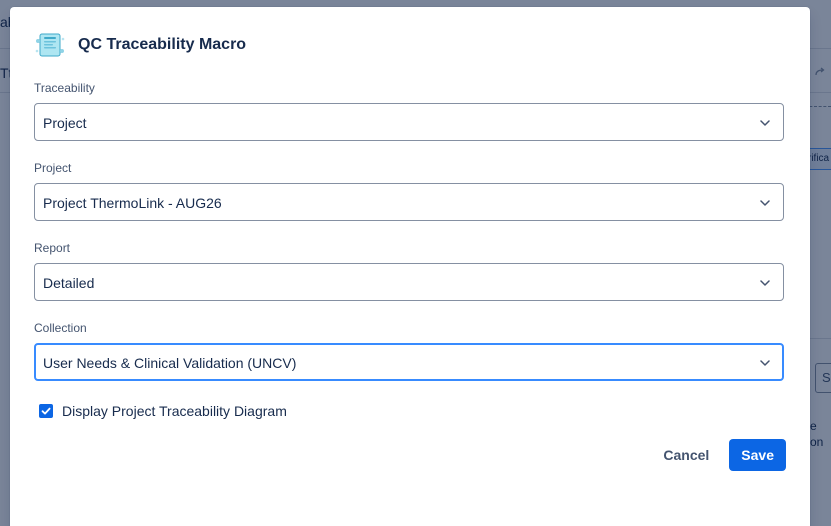  What do you see at coordinates (60, 328) in the screenshot?
I see `collection-label: Collection` at bounding box center [60, 328].